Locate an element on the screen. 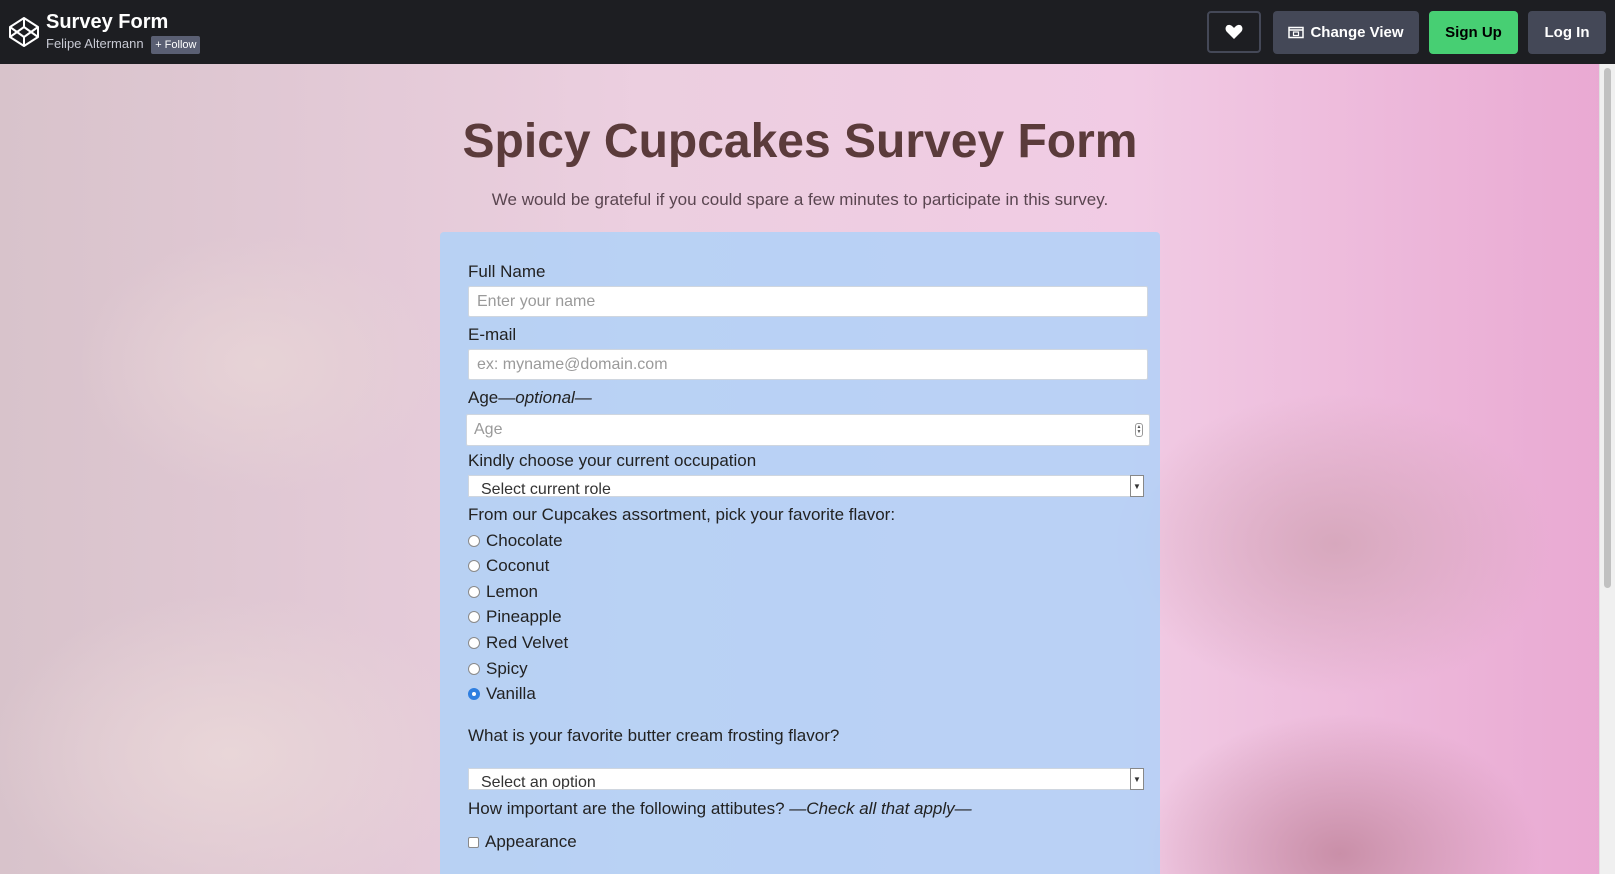  flavor-option: Spicy is located at coordinates (498, 669).